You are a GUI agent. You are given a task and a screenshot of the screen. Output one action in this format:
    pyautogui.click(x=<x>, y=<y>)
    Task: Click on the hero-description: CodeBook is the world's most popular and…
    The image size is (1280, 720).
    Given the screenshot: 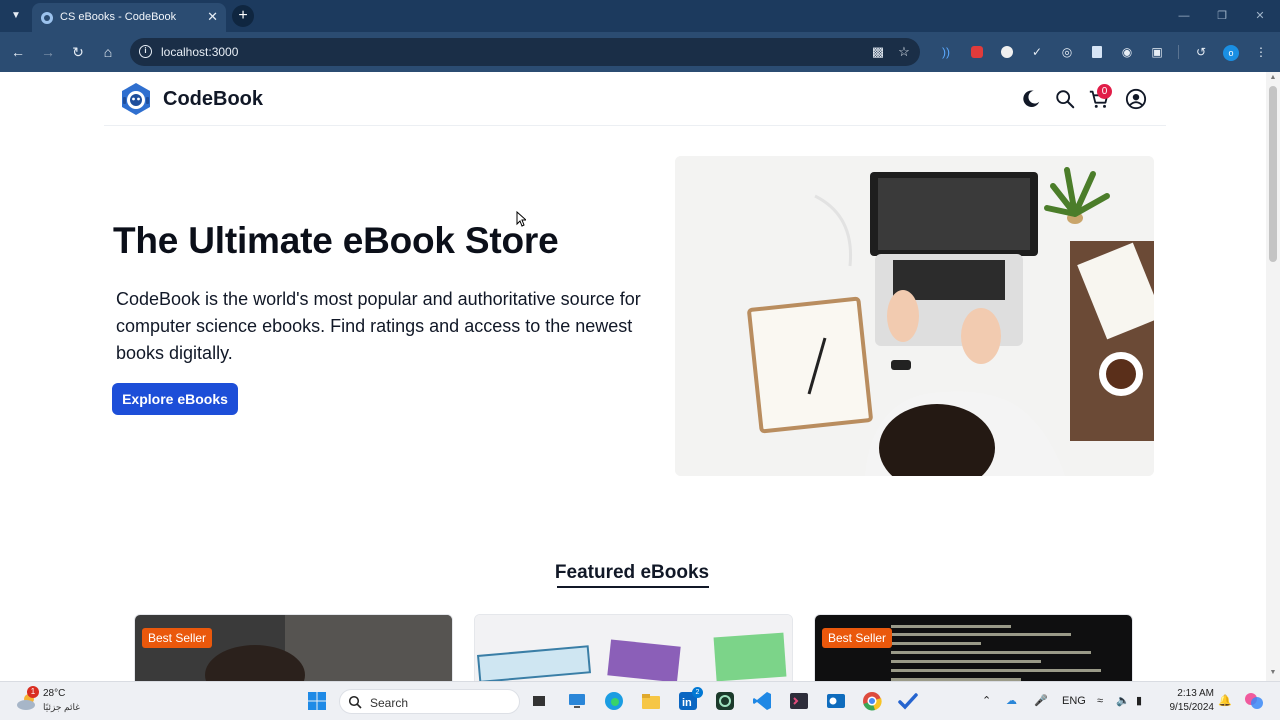 What is the action you would take?
    pyautogui.click(x=378, y=326)
    